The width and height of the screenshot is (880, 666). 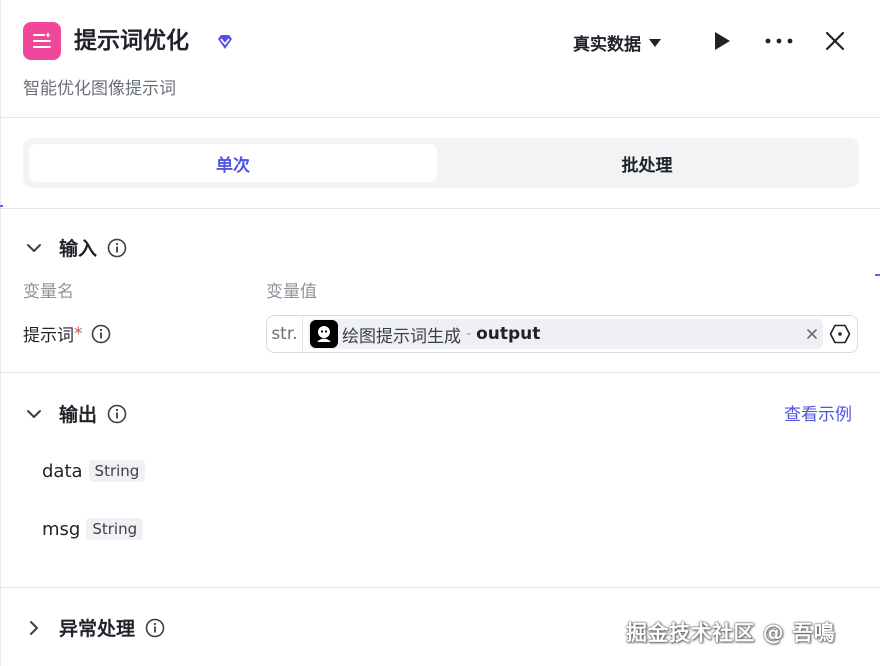 I want to click on more-options-button, so click(x=779, y=41).